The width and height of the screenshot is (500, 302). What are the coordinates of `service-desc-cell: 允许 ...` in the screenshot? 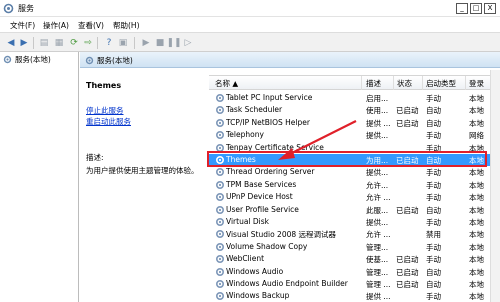 It's located at (378, 198).